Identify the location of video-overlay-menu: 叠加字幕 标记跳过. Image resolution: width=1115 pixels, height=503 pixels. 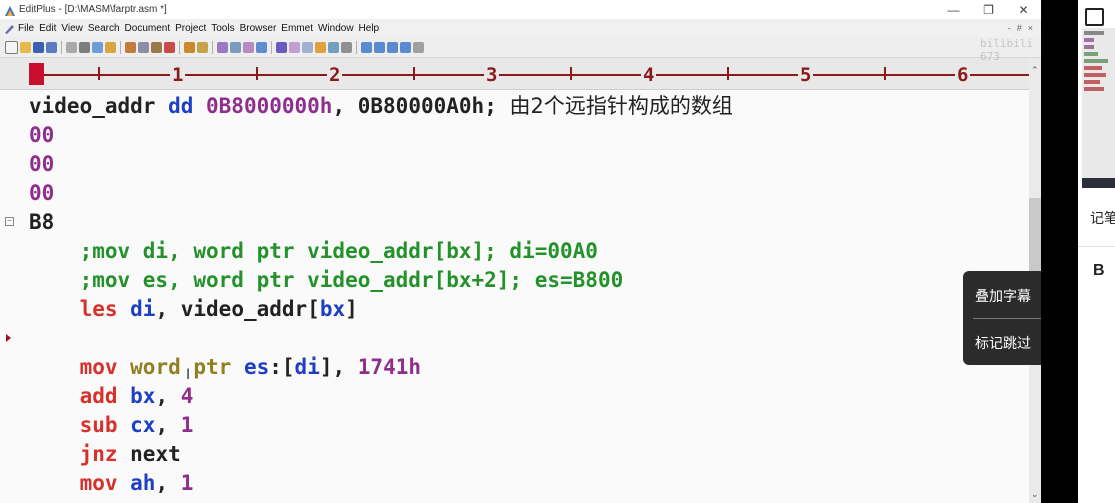
(1002, 318).